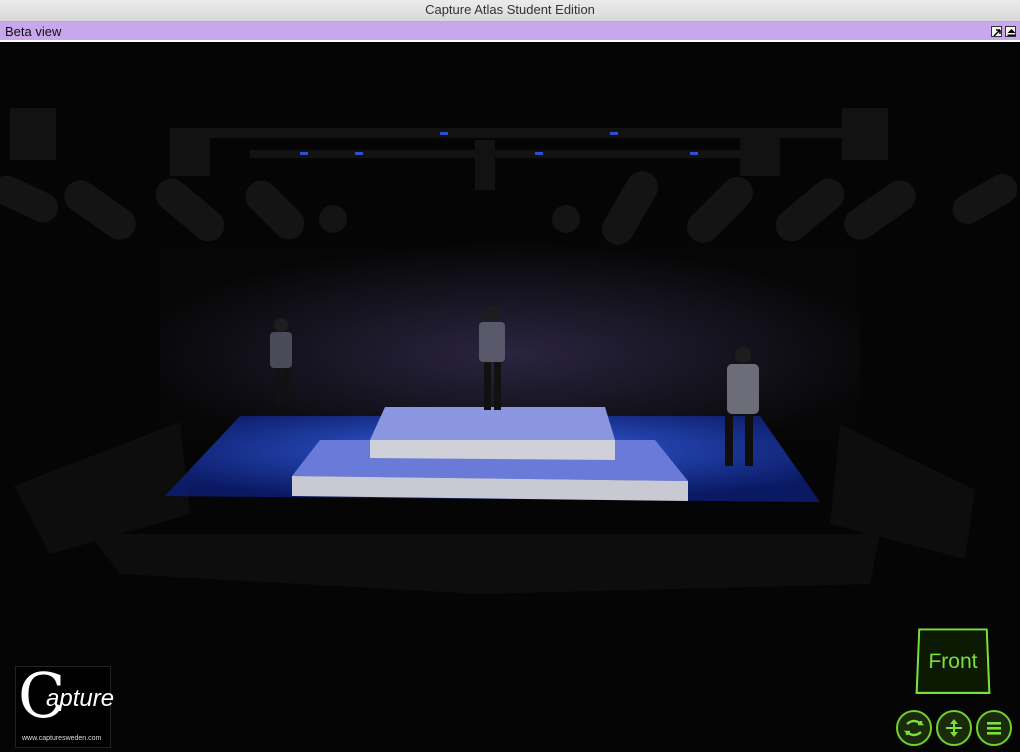  I want to click on front-view-label: Front, so click(953, 662).